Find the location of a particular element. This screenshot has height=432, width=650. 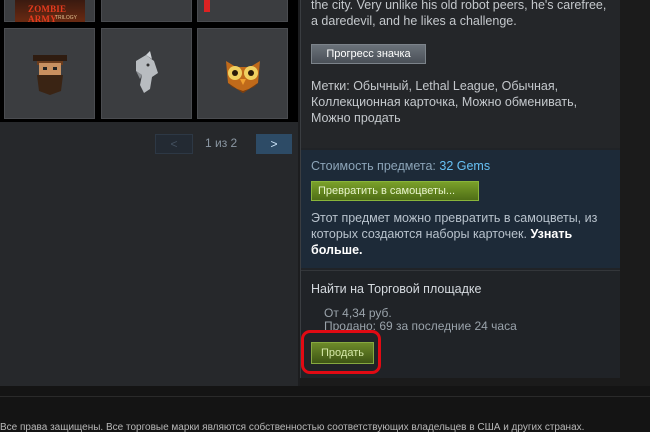

zombie-army-card-image: ZOMBIE ARMY TRILOGY is located at coordinates (50, 12).